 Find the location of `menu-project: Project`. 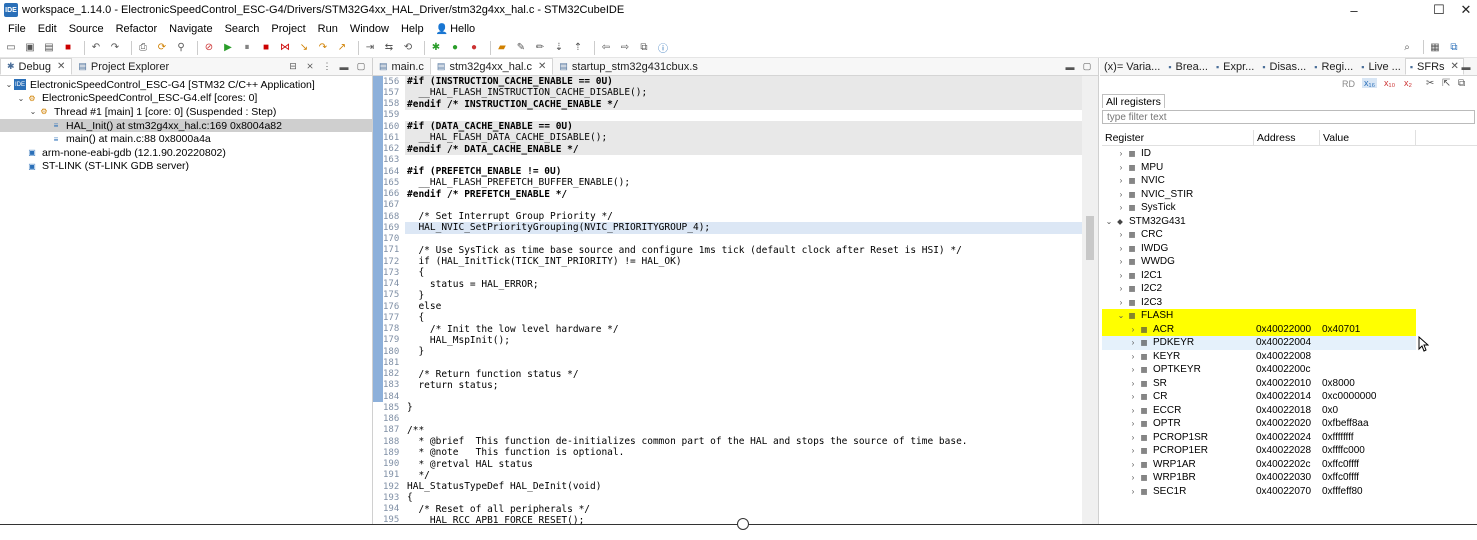

menu-project: Project is located at coordinates (288, 29).